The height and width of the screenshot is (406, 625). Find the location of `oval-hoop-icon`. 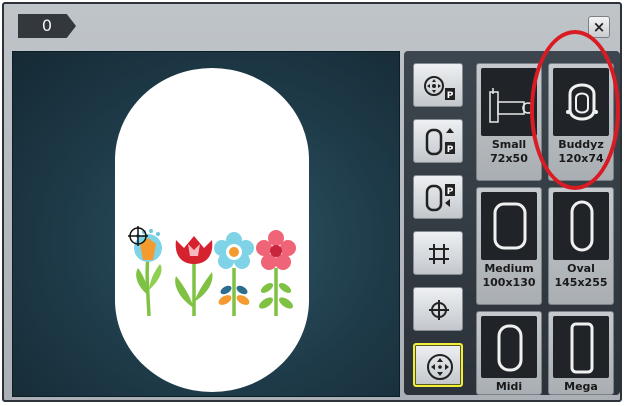

oval-hoop-icon is located at coordinates (582, 226).